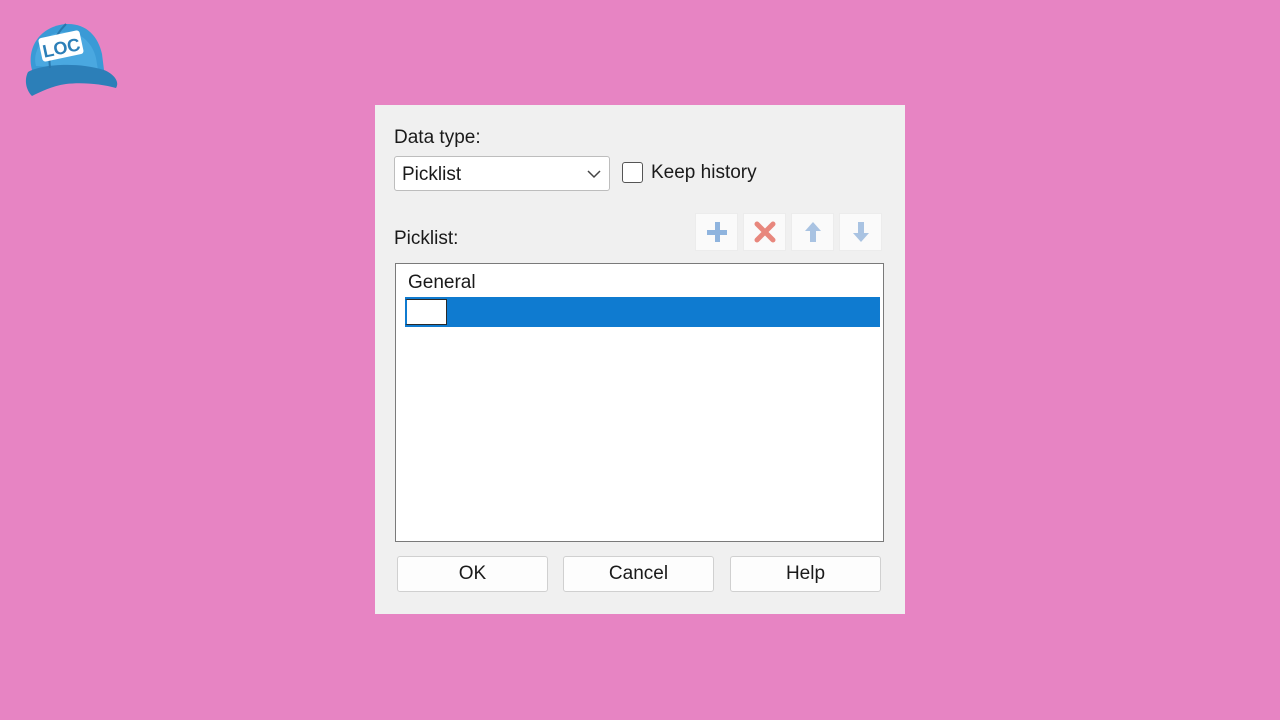 This screenshot has height=720, width=1280. Describe the element at coordinates (432, 174) in the screenshot. I see `data-type-value: Picklist` at that location.